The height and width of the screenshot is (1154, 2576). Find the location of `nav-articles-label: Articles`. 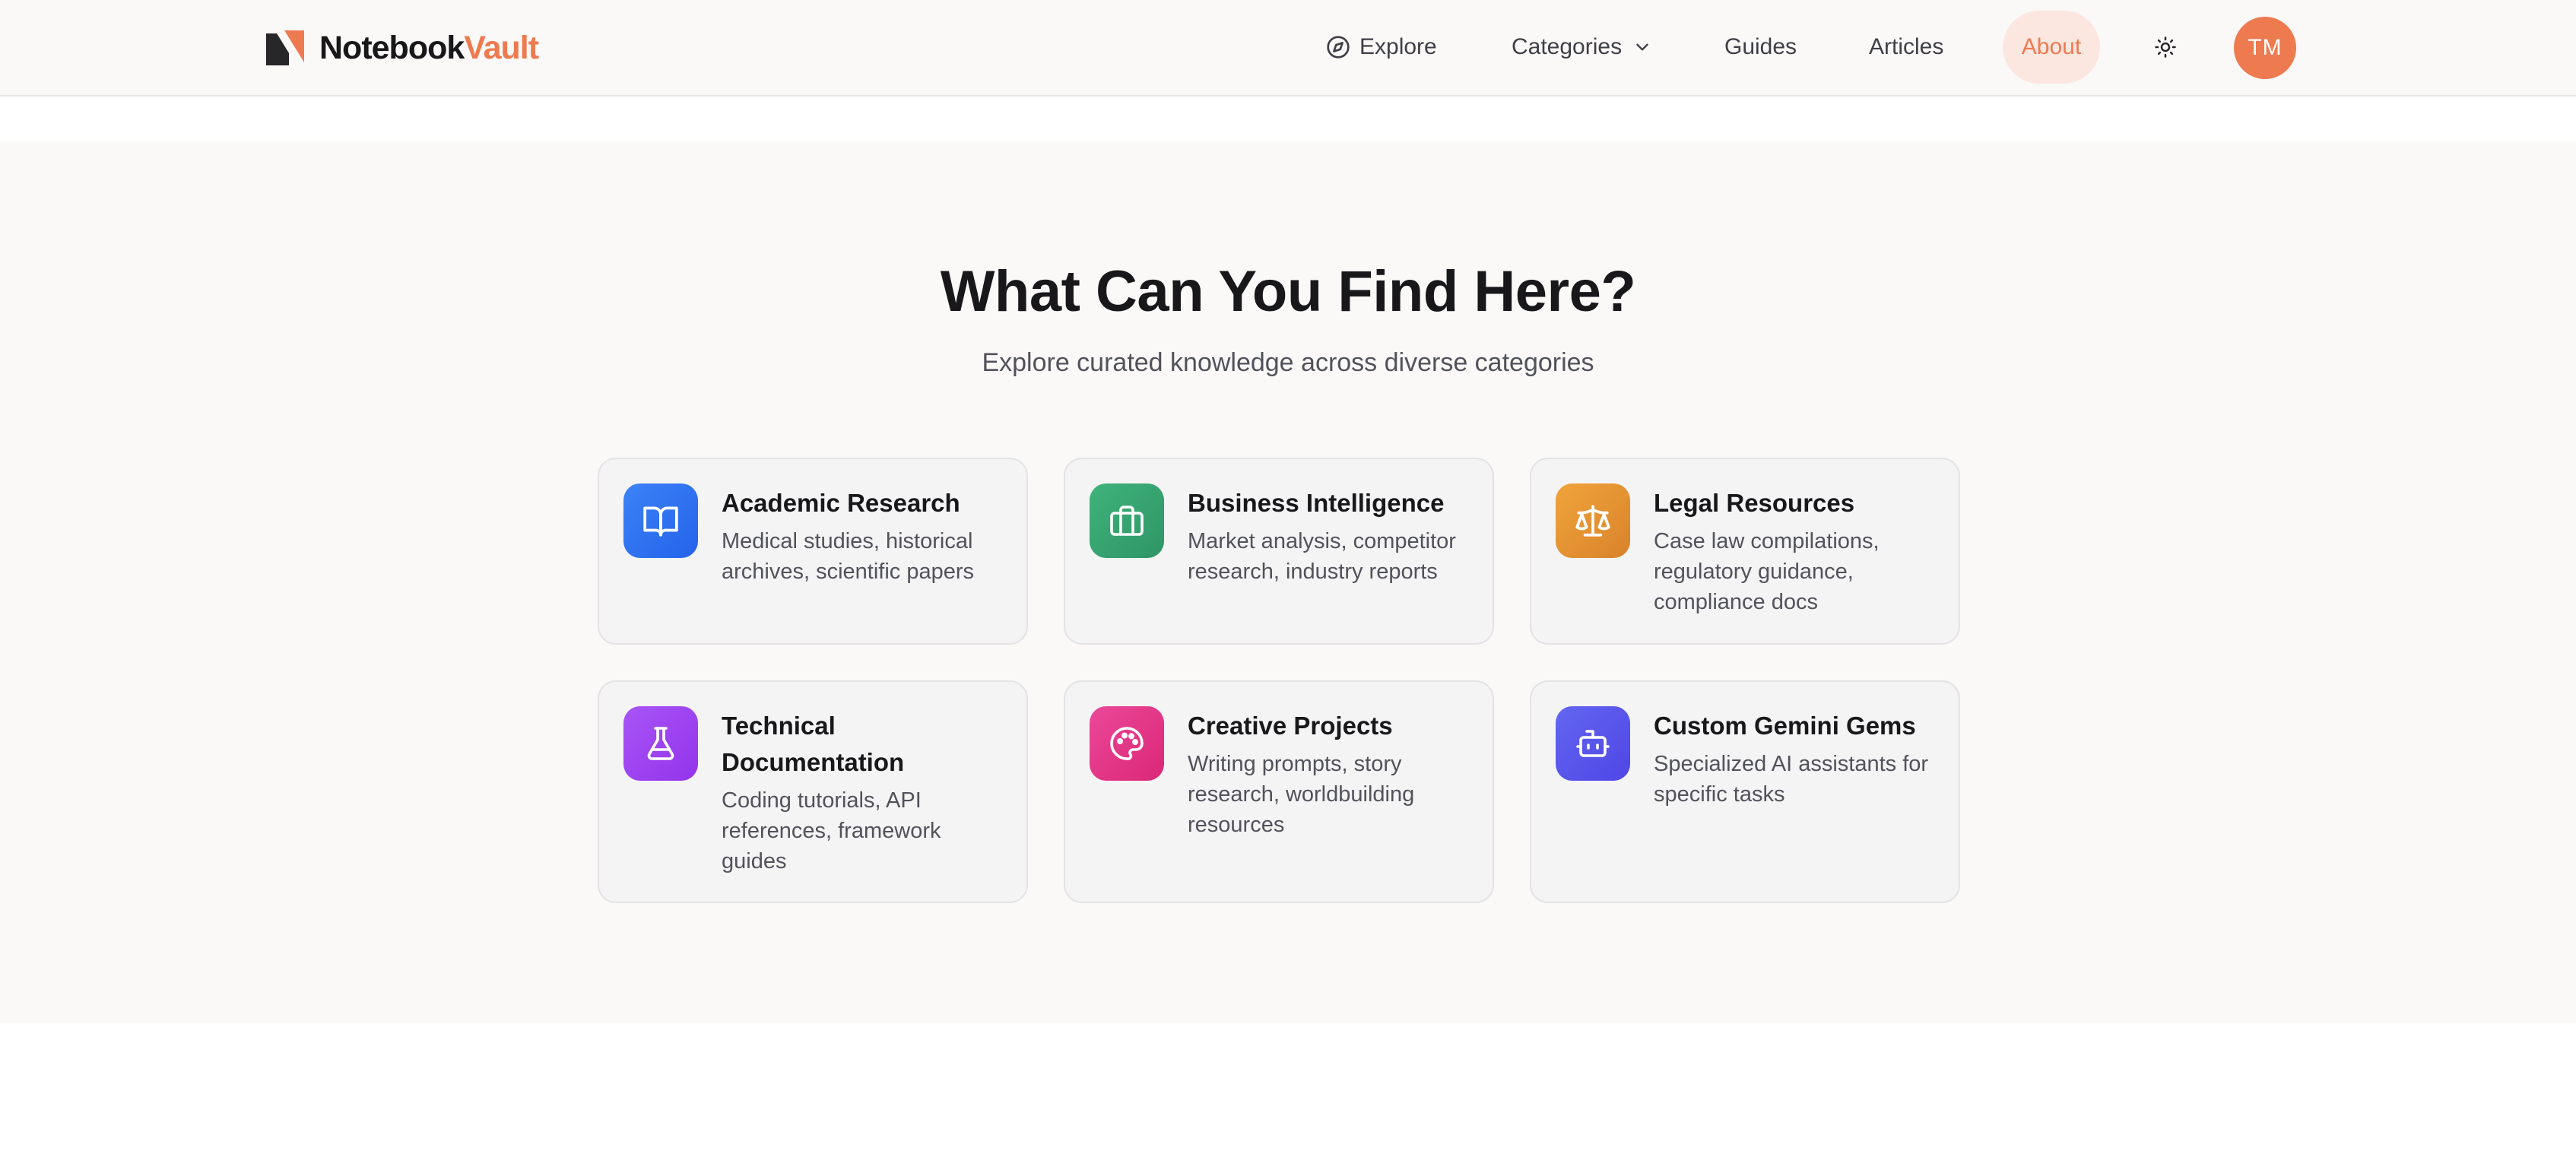

nav-articles-label: Articles is located at coordinates (1907, 46).